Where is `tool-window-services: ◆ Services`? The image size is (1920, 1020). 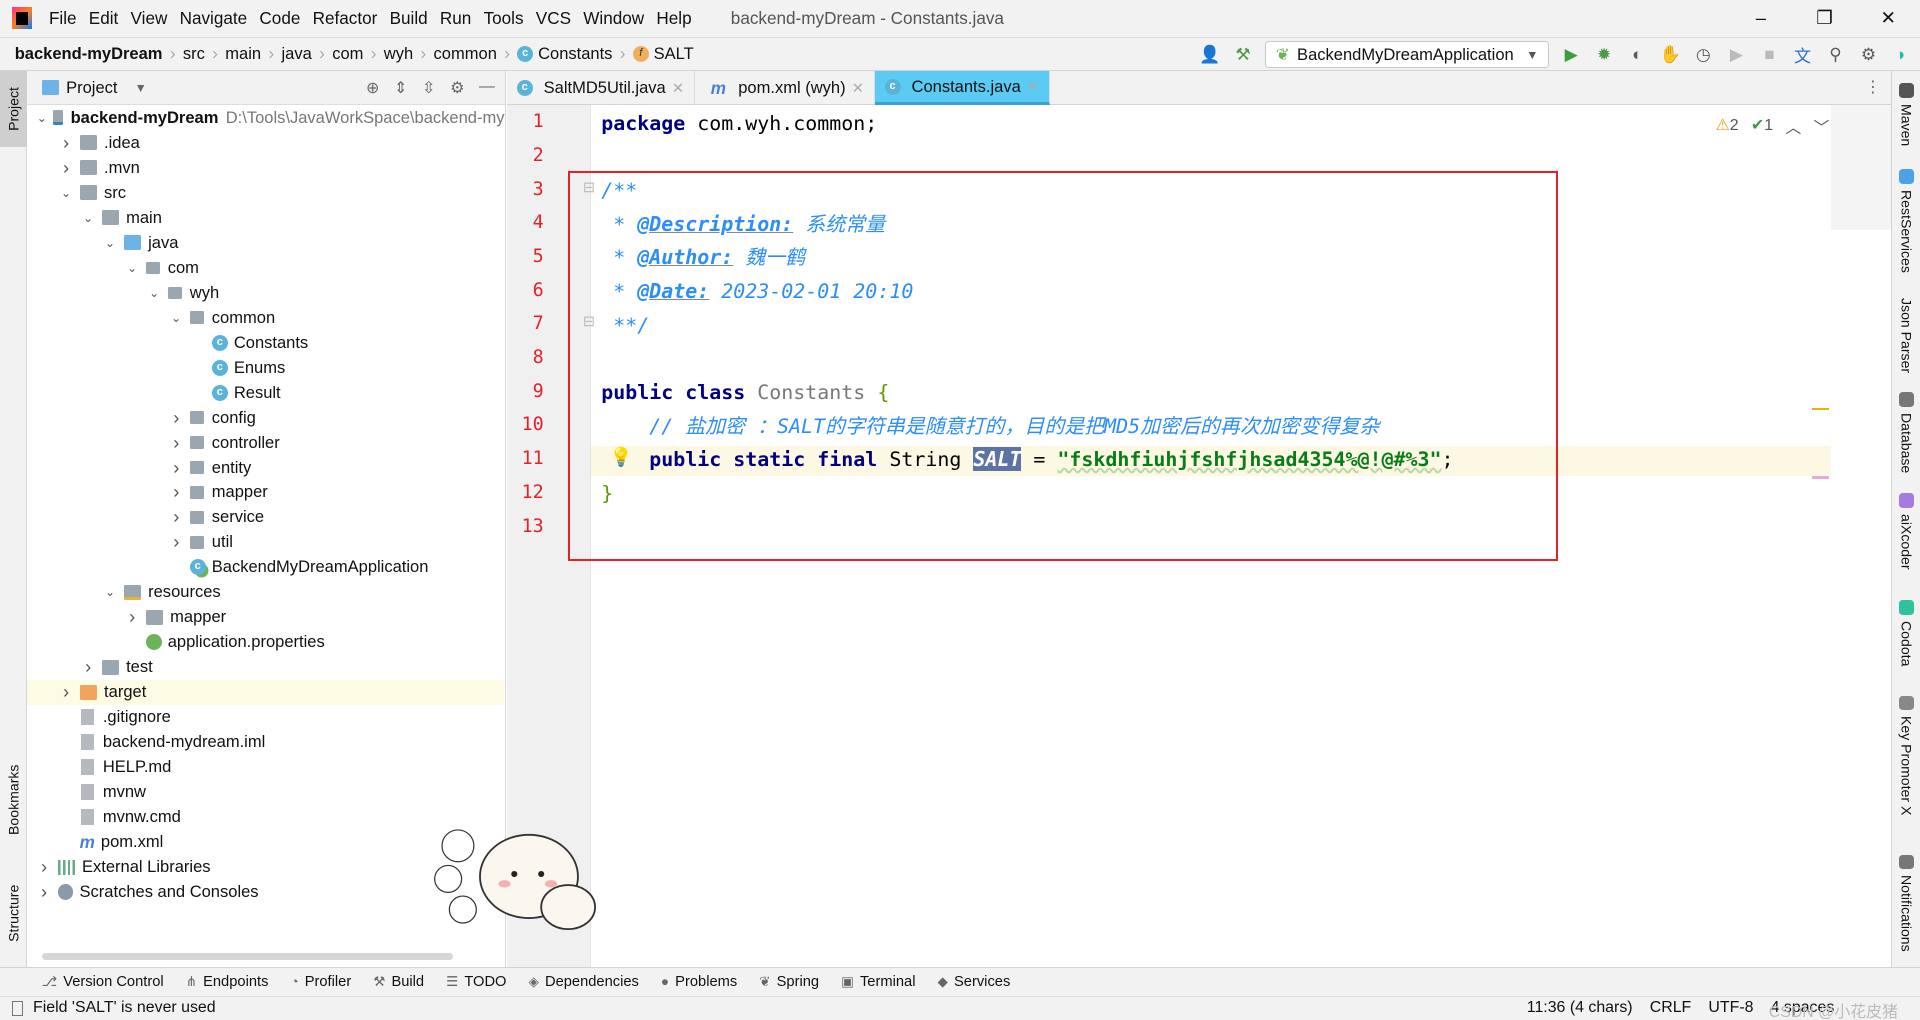
tool-window-services: ◆ Services is located at coordinates (974, 982).